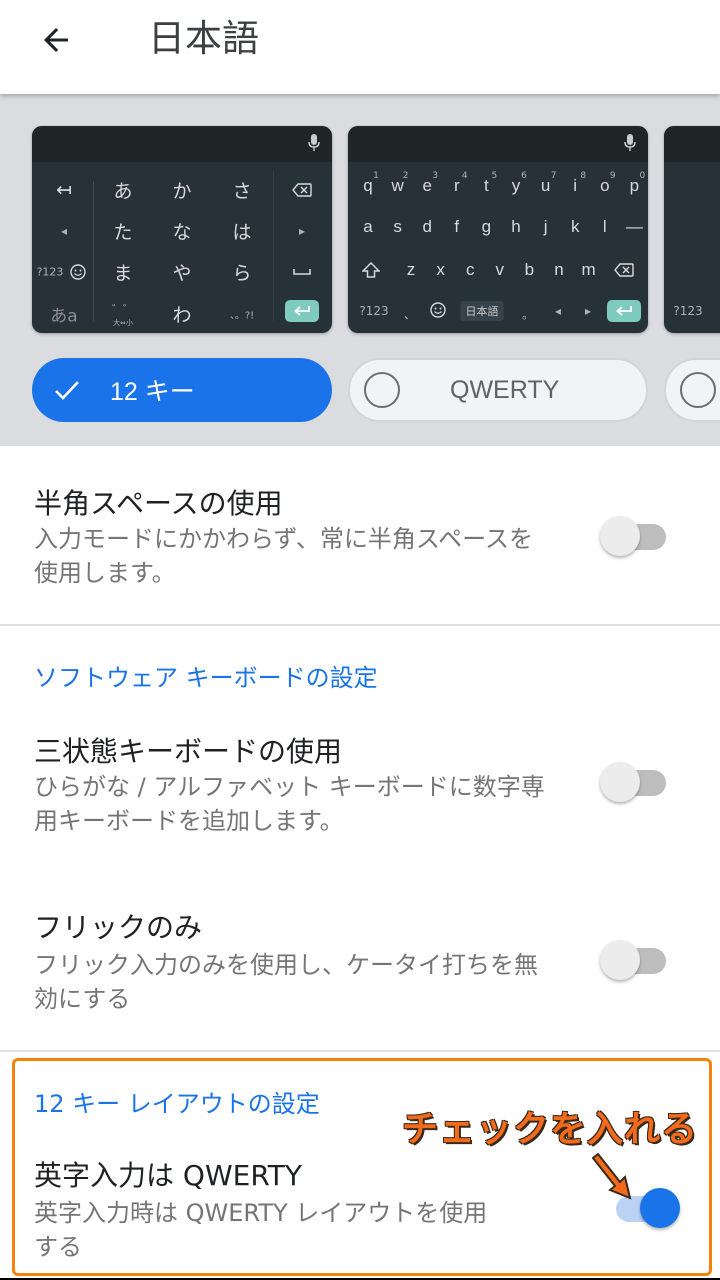 The width and height of the screenshot is (720, 1280). I want to click on key-k: k, so click(575, 226).